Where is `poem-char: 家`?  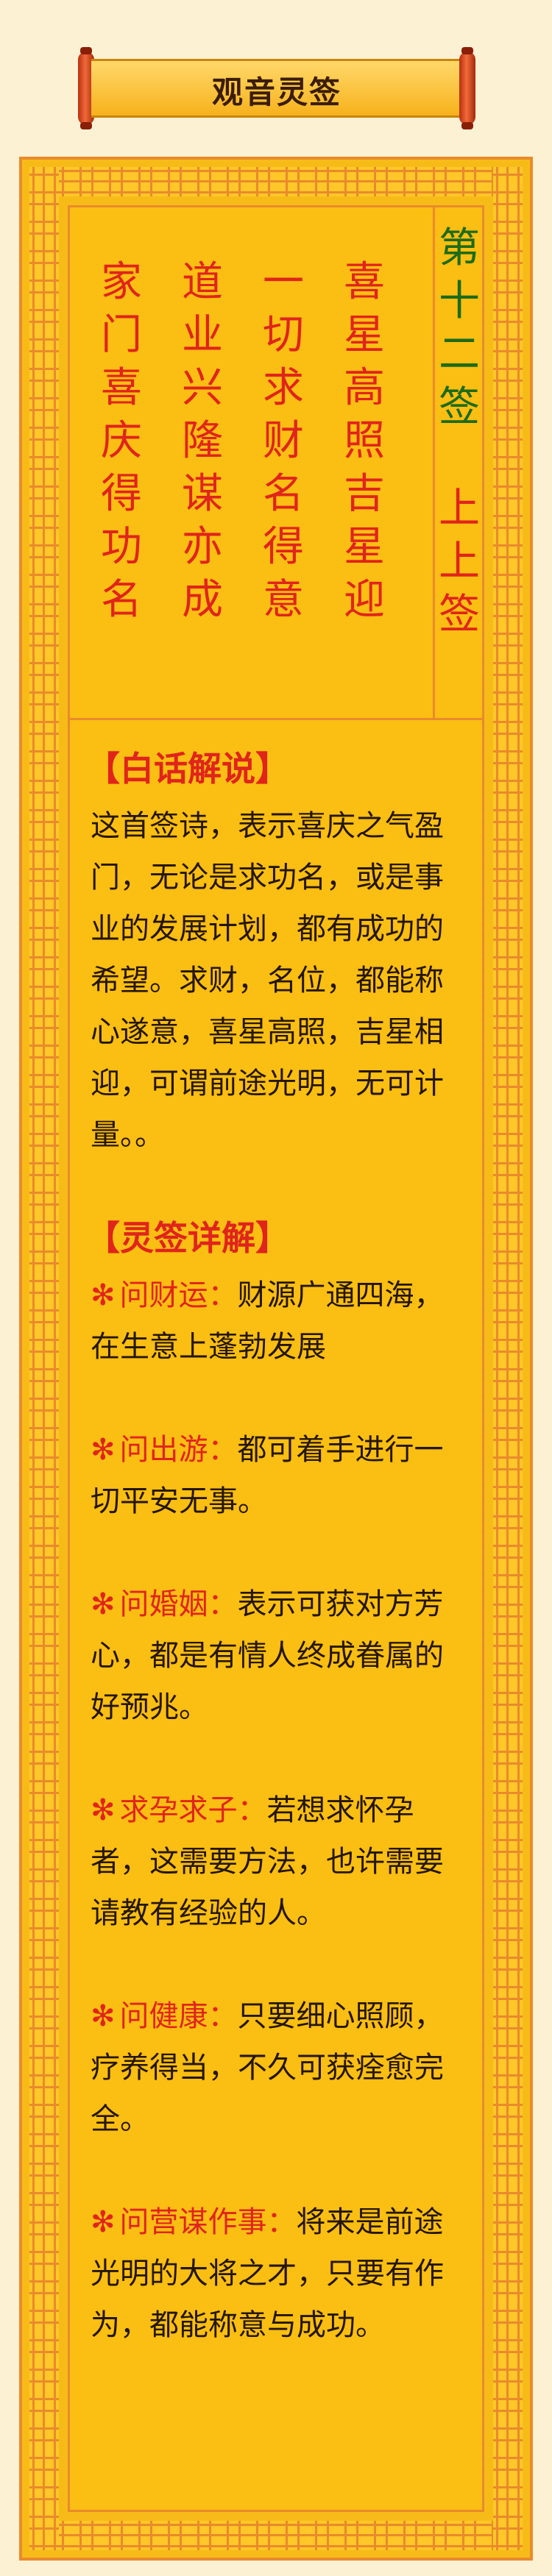
poem-char: 家 is located at coordinates (121, 282).